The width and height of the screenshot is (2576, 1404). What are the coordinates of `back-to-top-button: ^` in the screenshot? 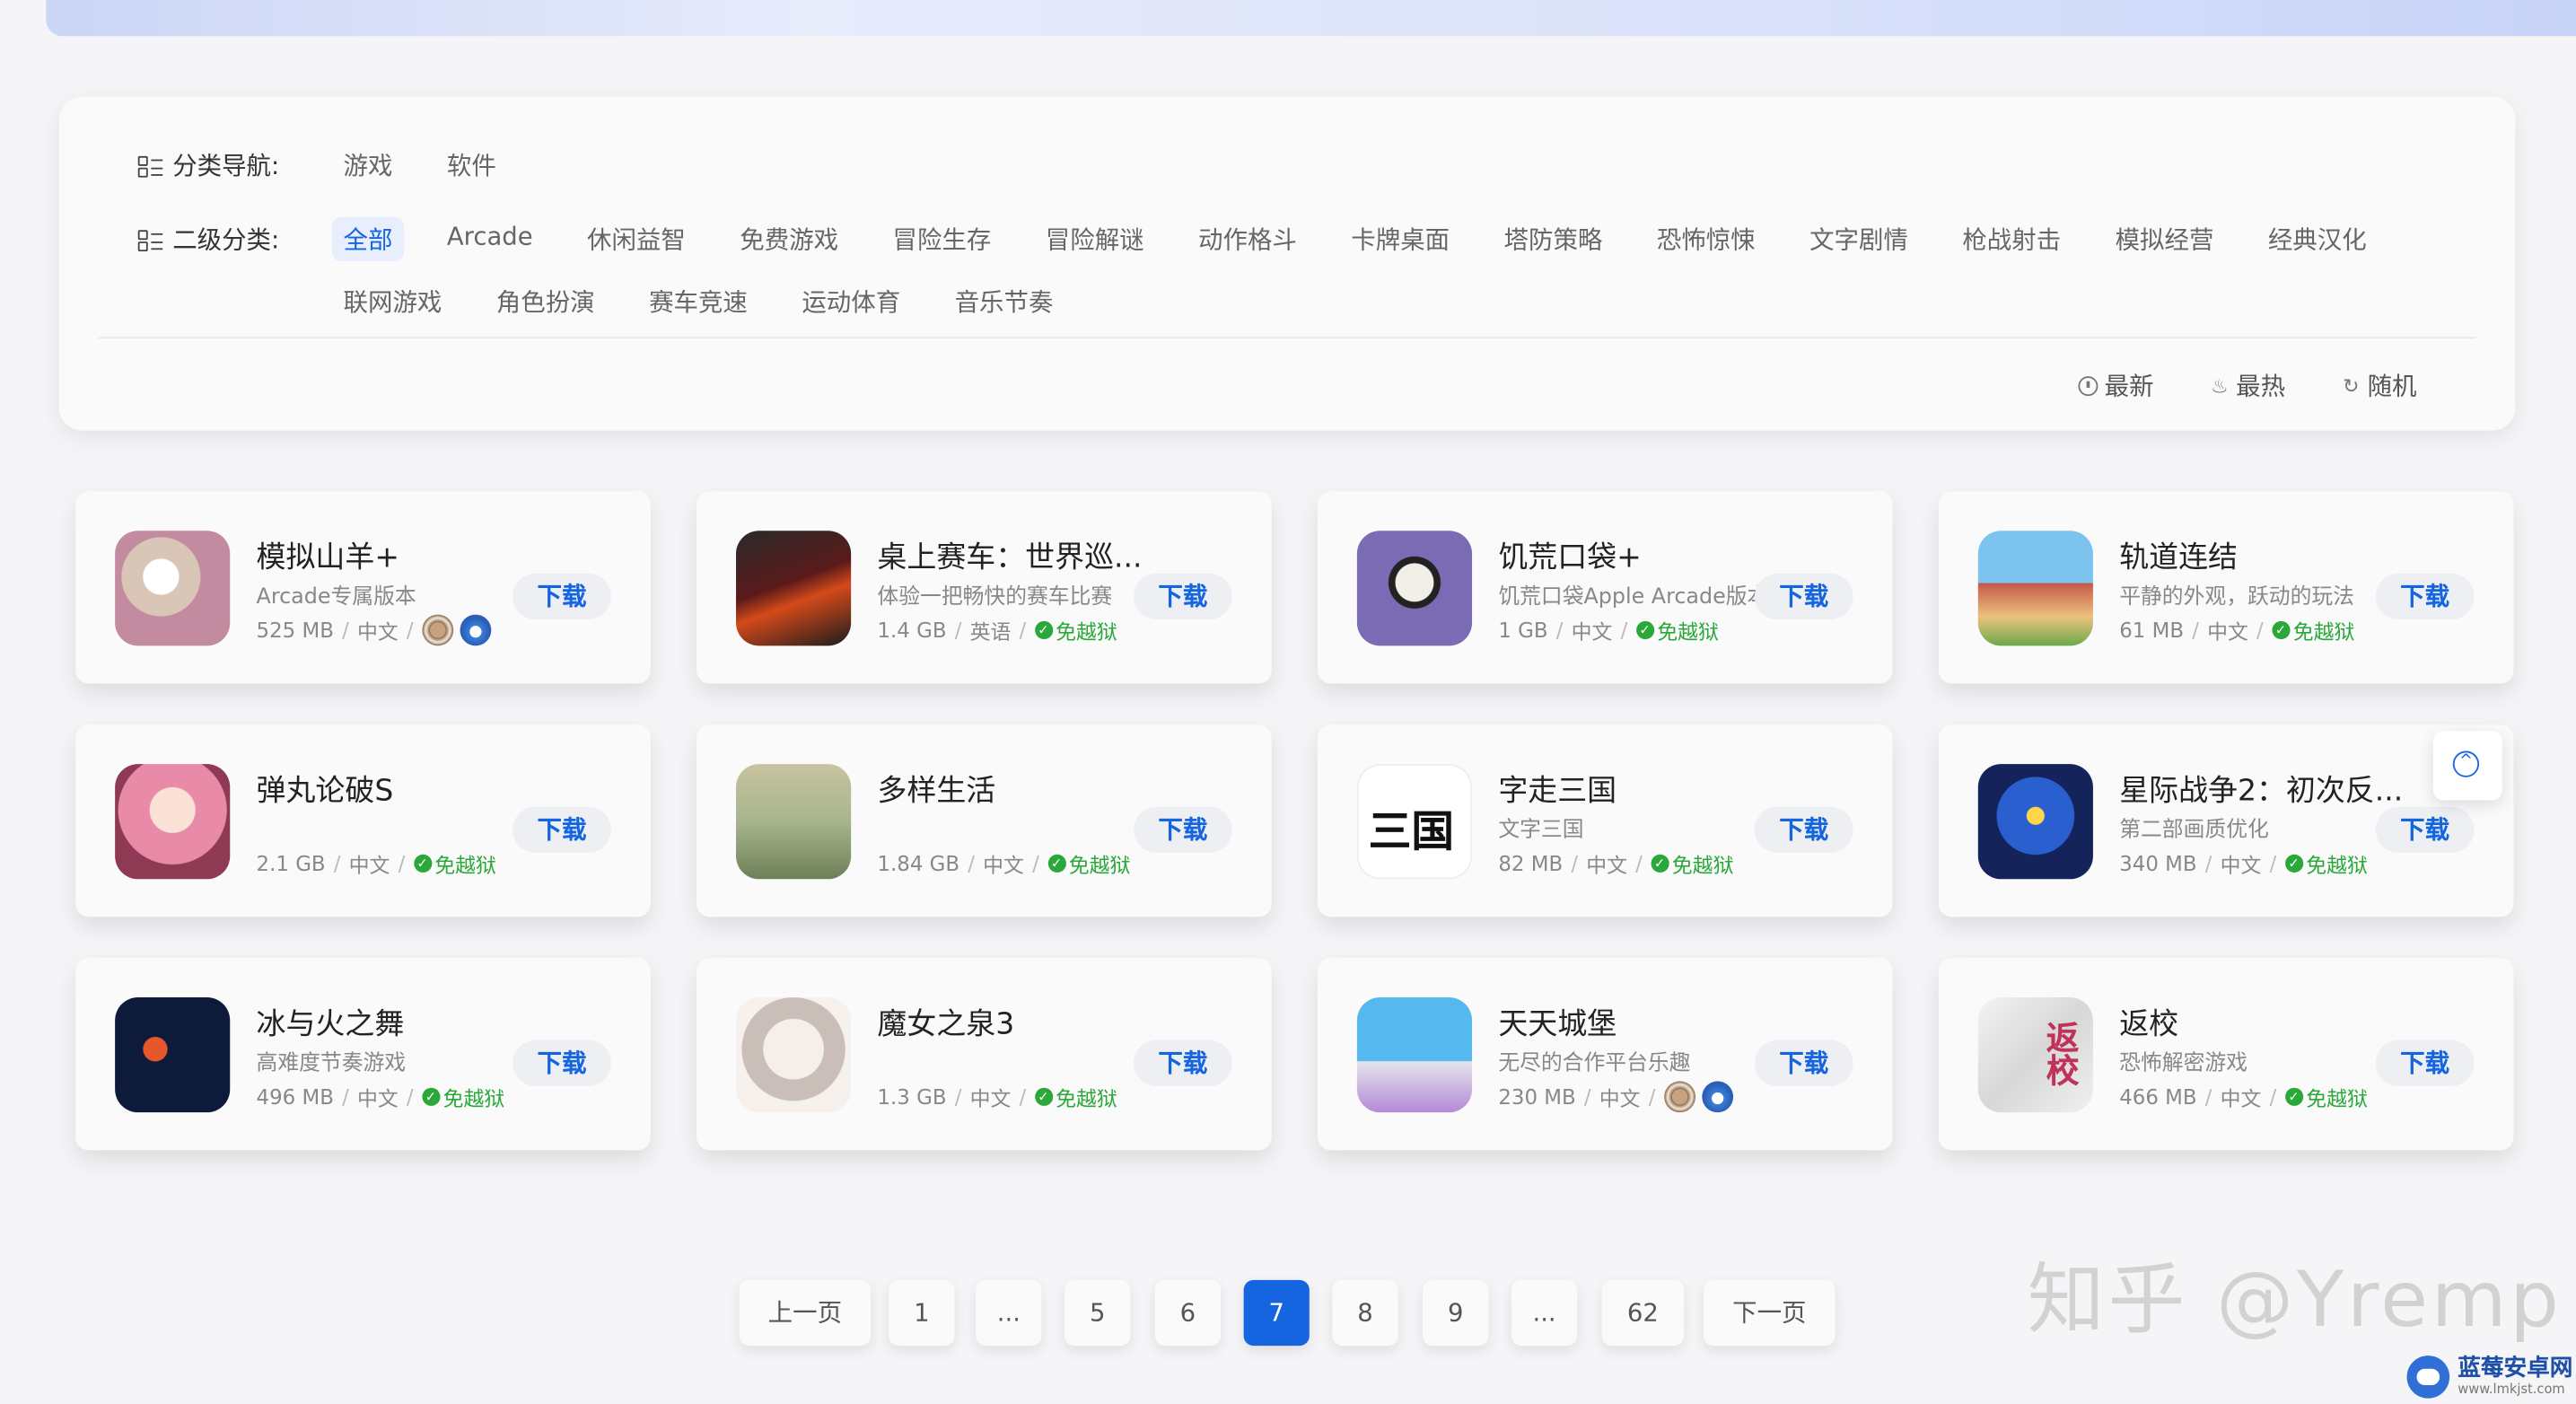 It's located at (2467, 766).